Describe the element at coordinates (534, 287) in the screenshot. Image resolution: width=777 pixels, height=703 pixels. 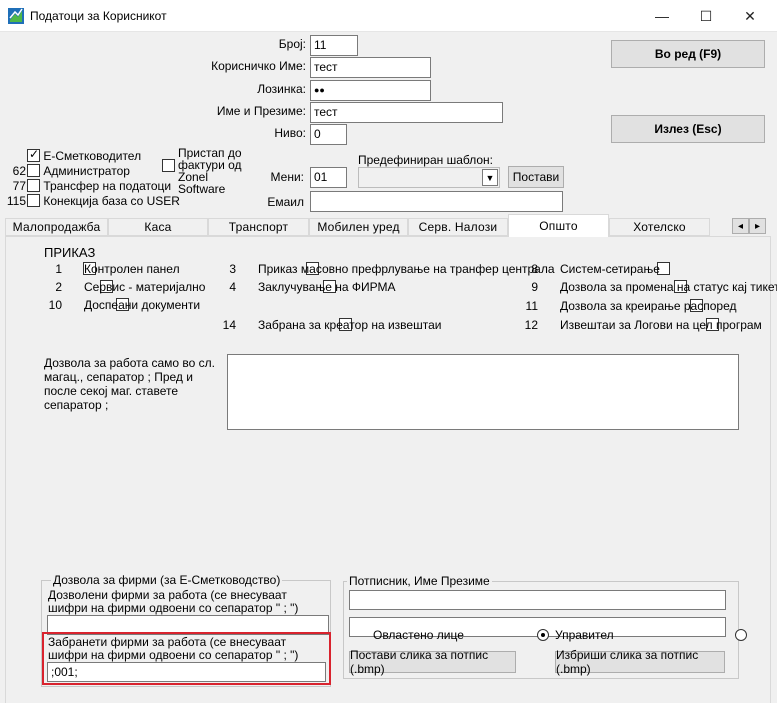
I see `prikaz-number: 9` at that location.